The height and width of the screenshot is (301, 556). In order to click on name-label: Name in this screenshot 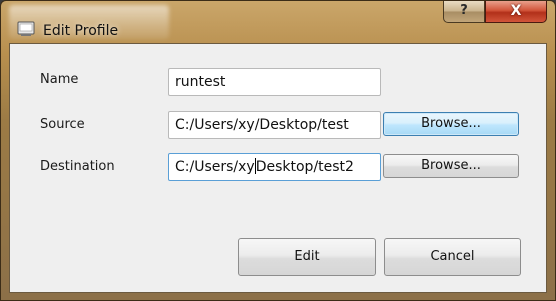, I will do `click(59, 79)`.